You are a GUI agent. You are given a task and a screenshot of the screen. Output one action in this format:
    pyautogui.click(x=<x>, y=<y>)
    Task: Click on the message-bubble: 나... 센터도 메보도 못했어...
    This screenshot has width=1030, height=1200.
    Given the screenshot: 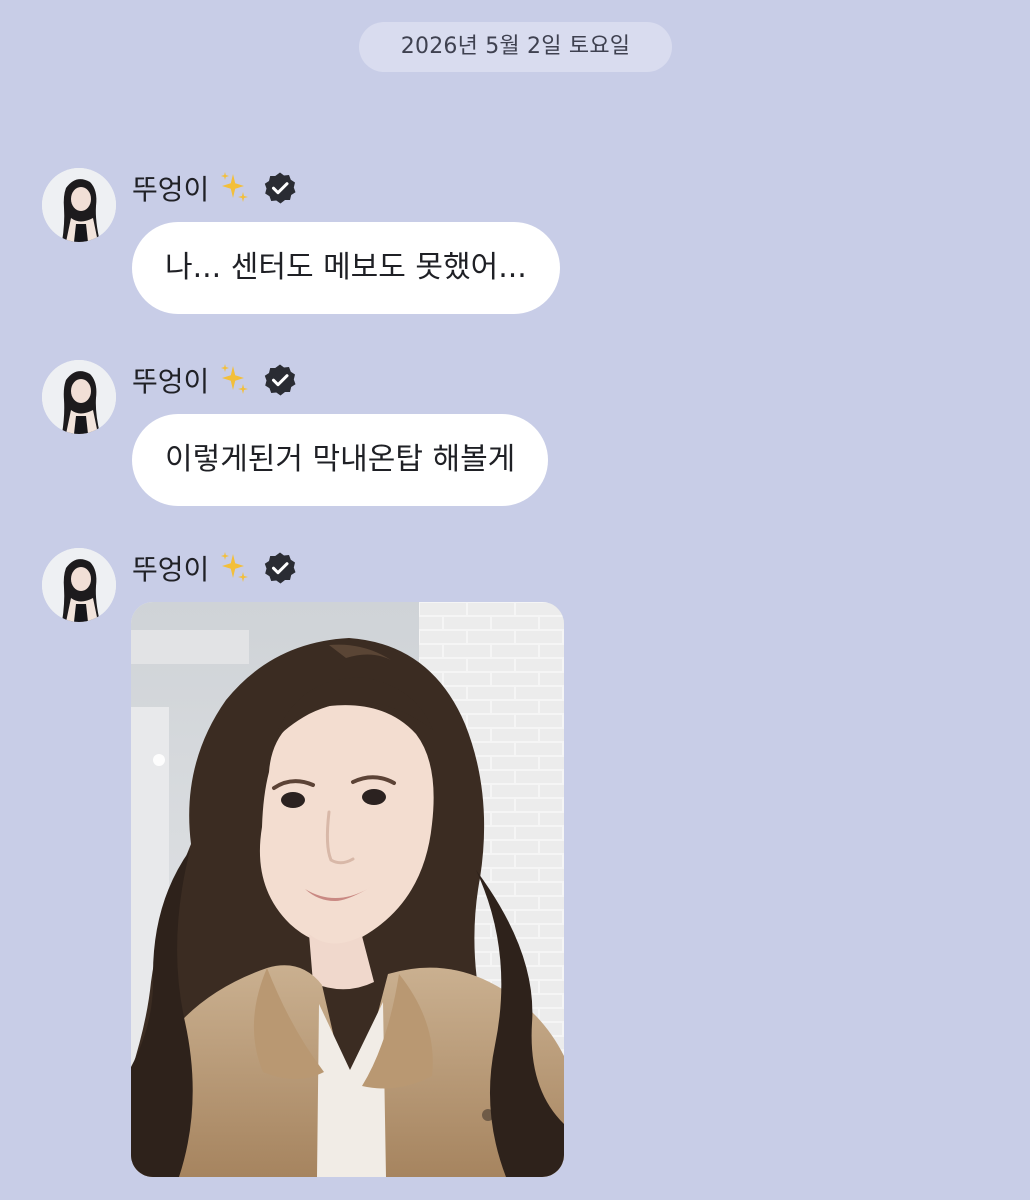 What is the action you would take?
    pyautogui.click(x=346, y=268)
    